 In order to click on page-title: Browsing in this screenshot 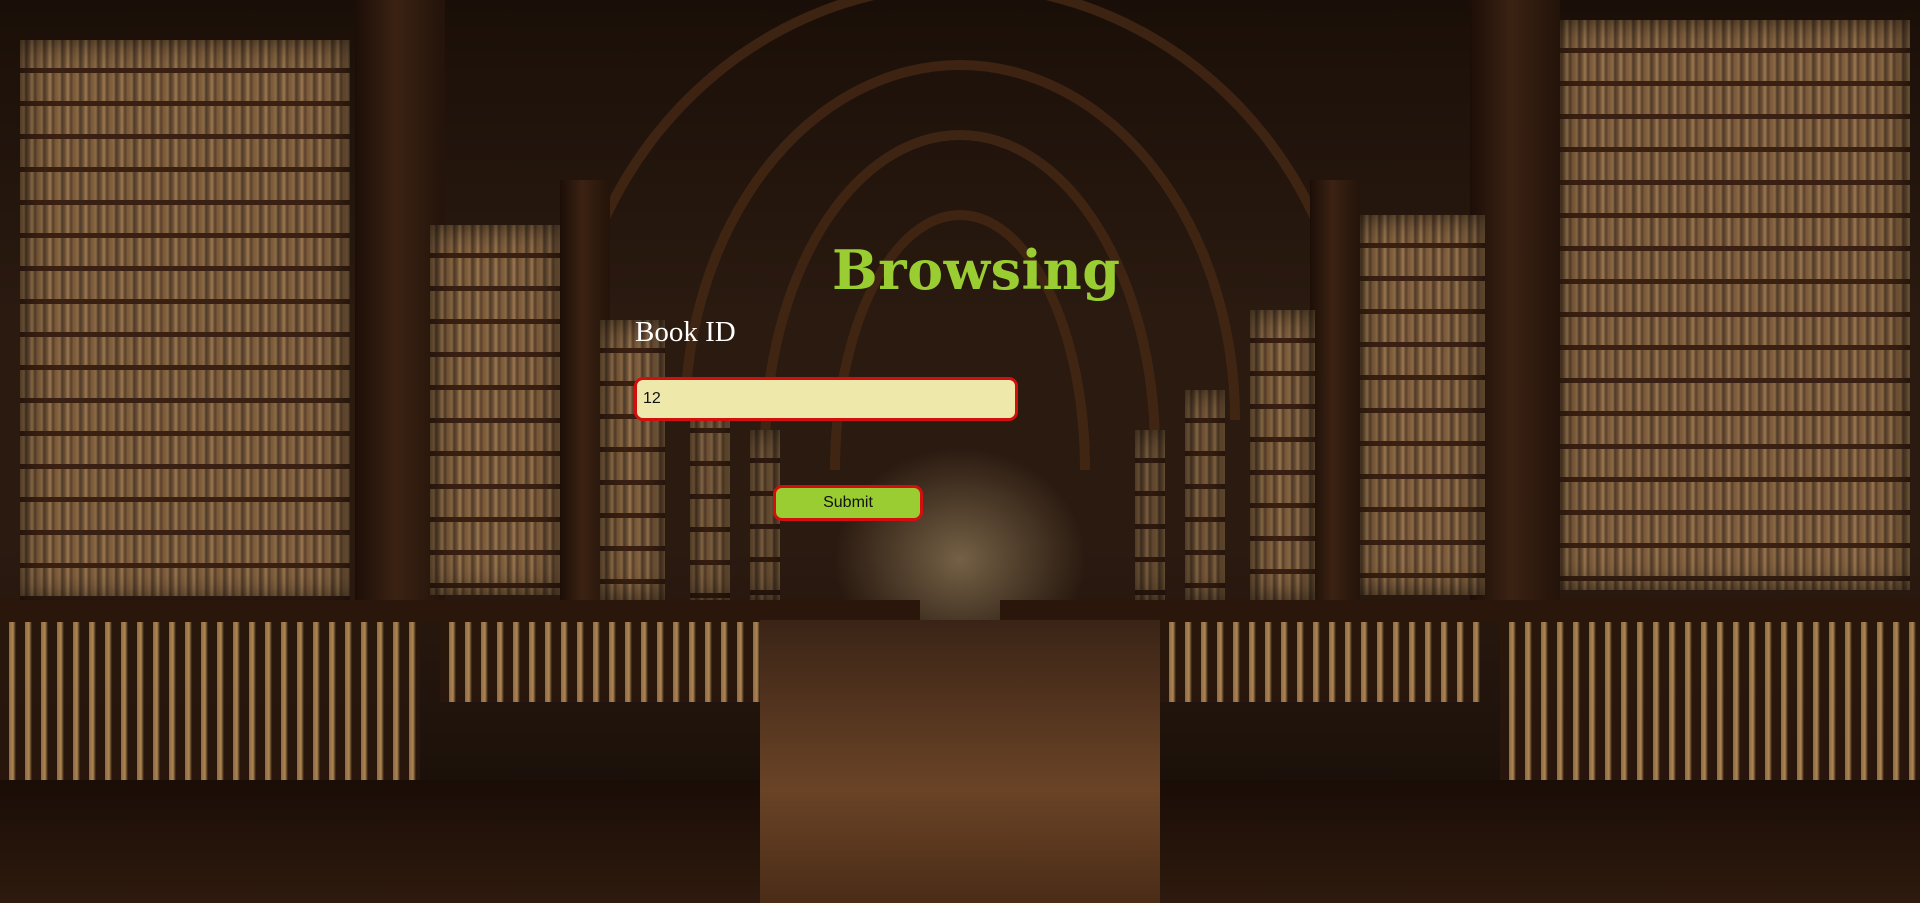, I will do `click(976, 270)`.